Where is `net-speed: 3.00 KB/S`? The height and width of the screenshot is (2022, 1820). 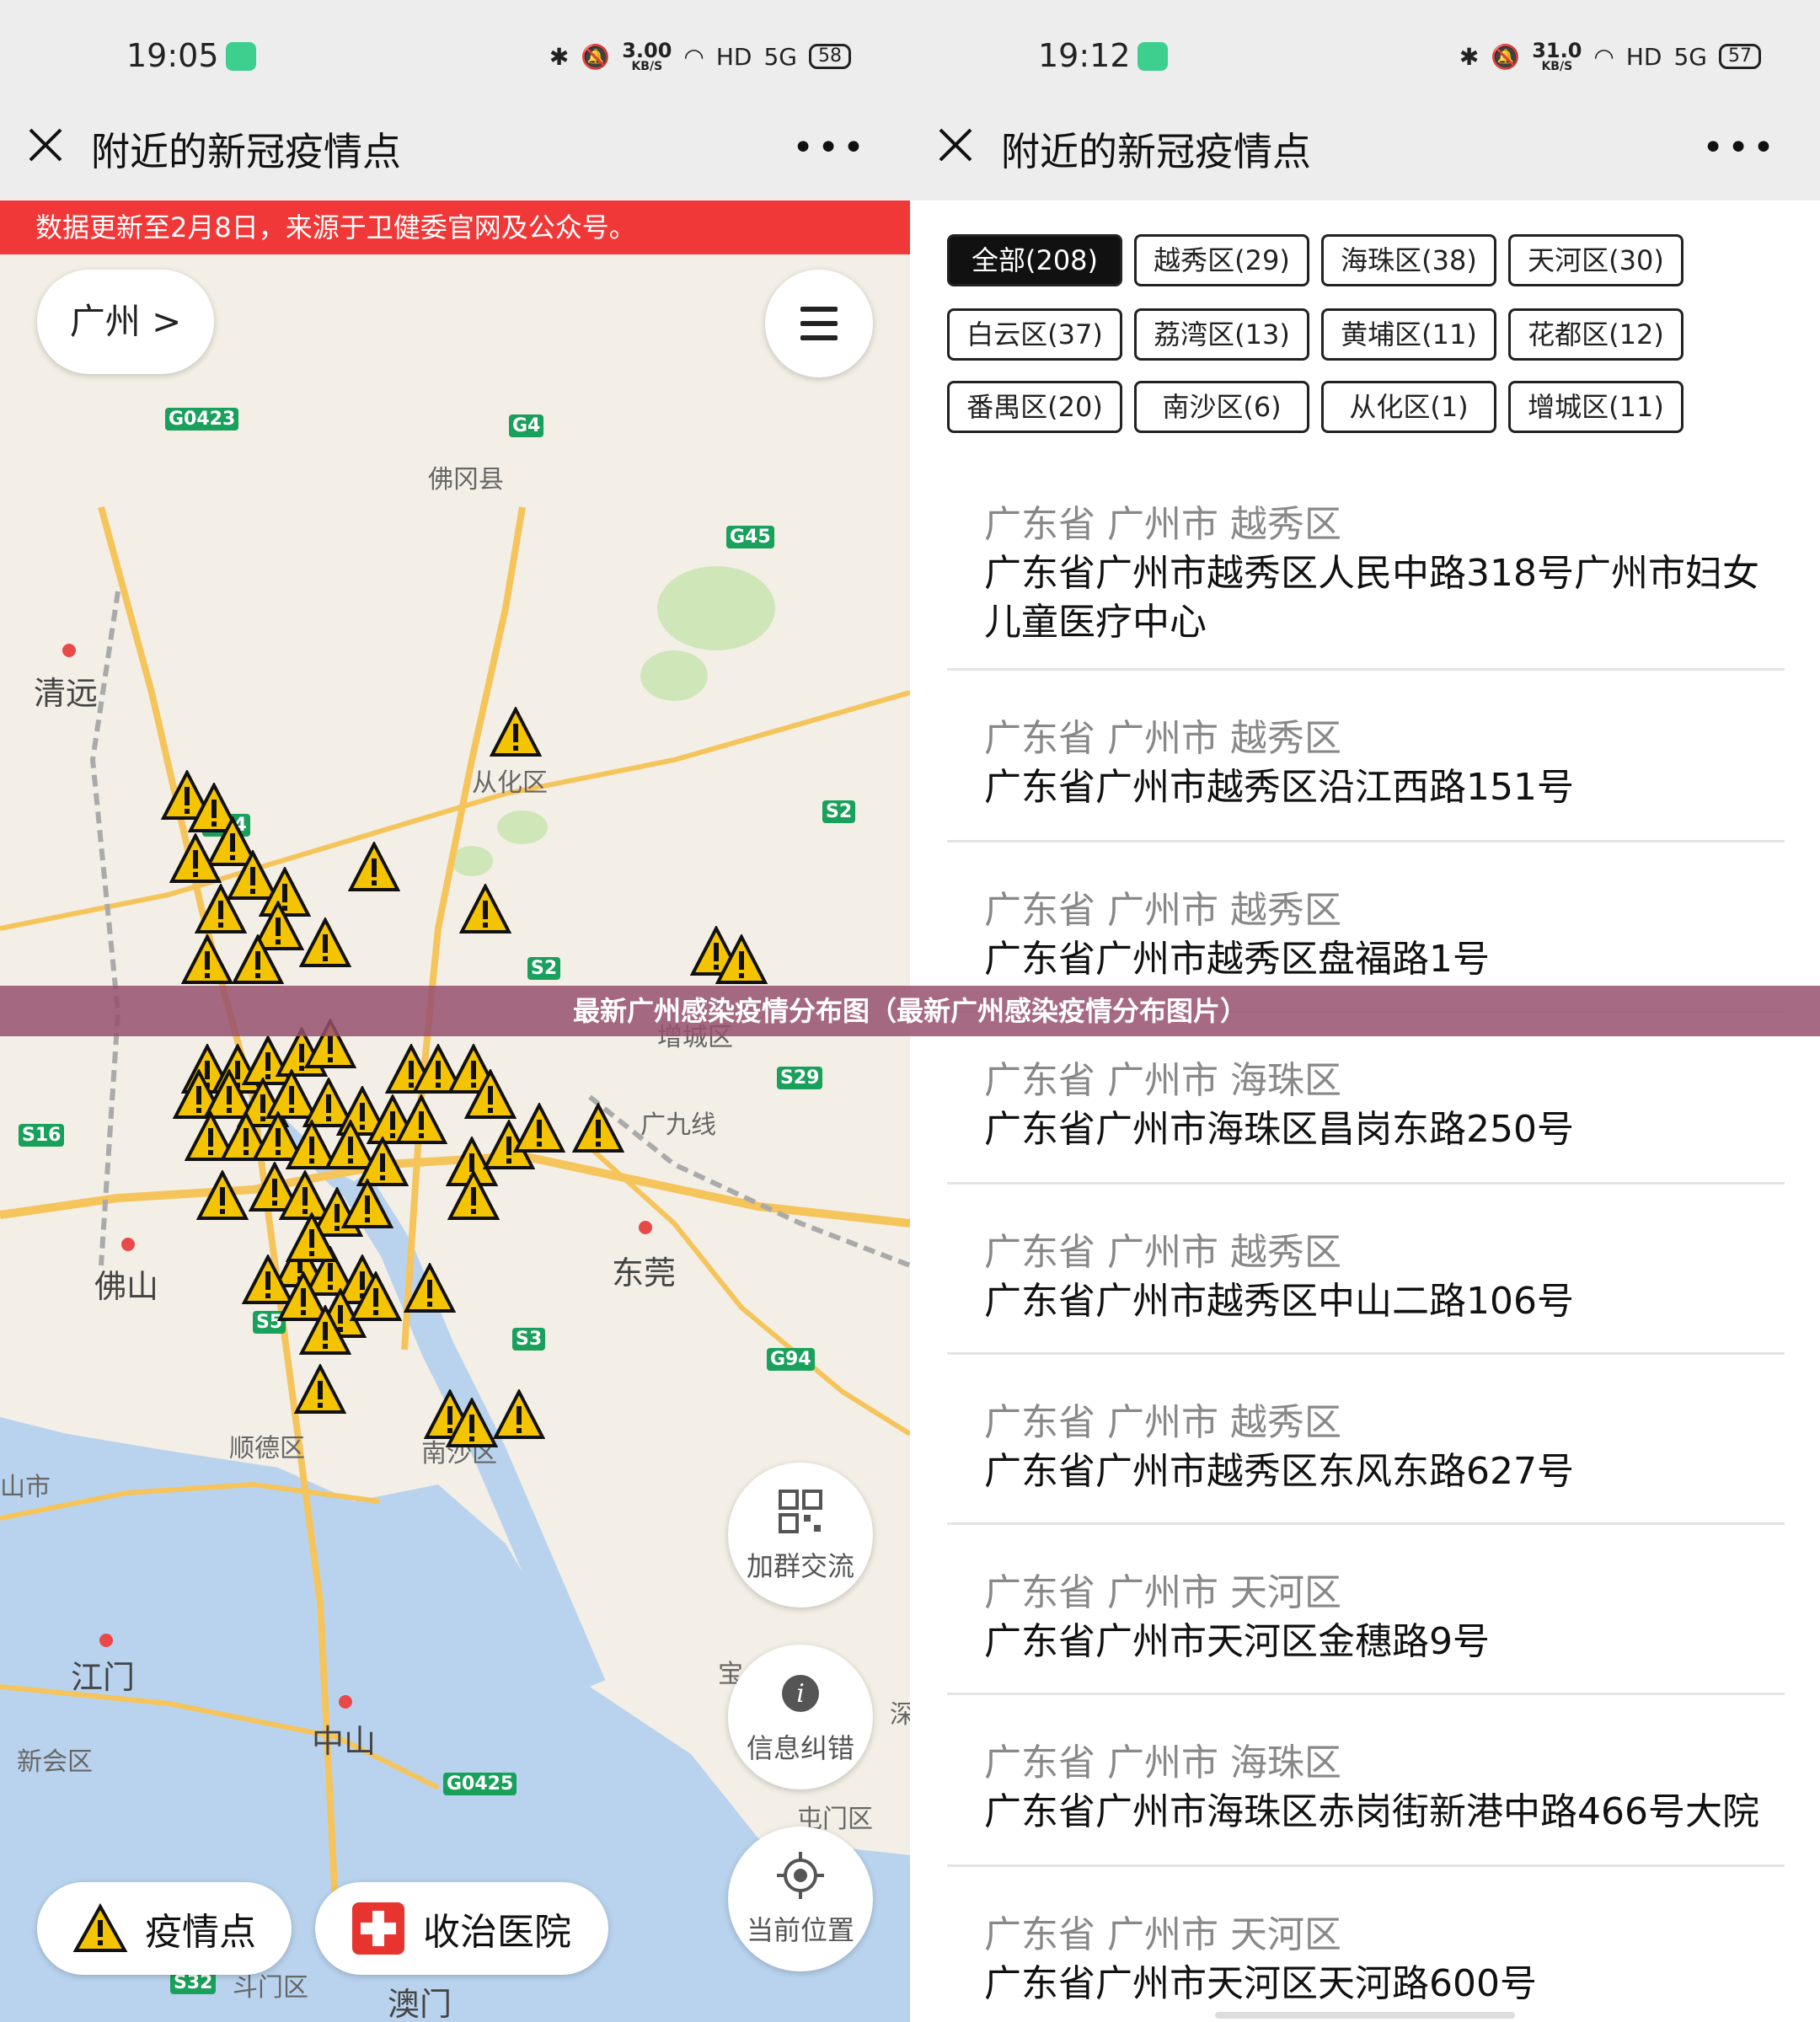
net-speed: 3.00 KB/S is located at coordinates (647, 56).